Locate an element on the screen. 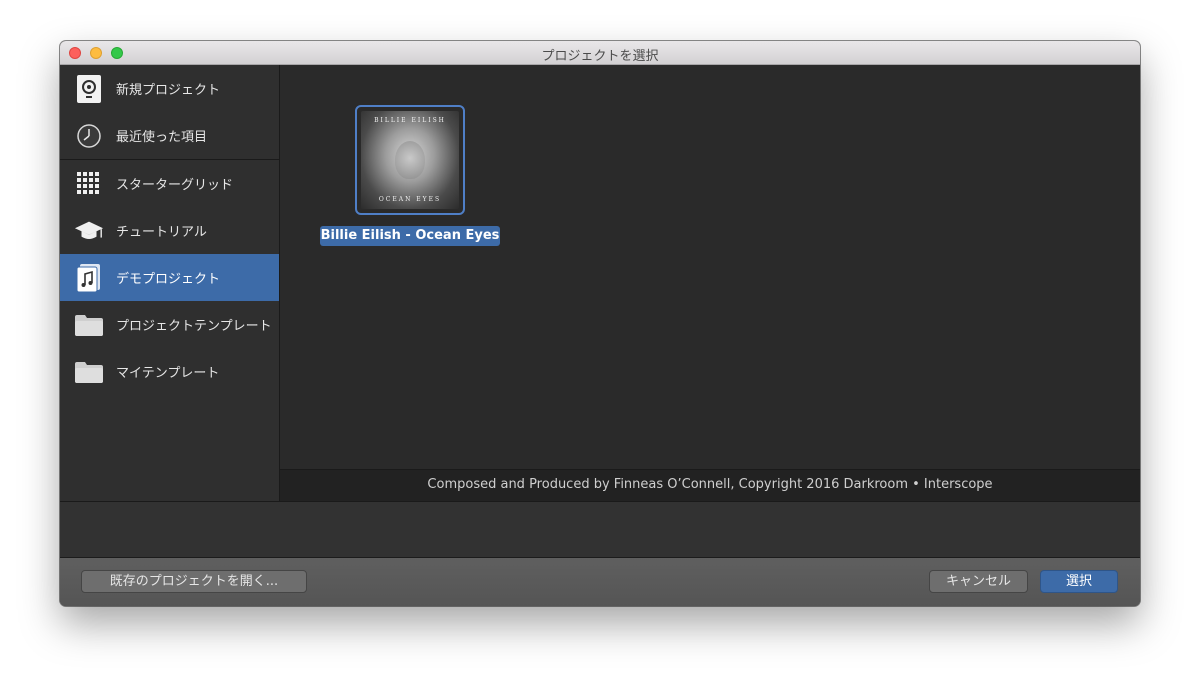 The height and width of the screenshot is (686, 1200). footer-bar: 既存のプロジェクトを開く... キャンセル 選択 is located at coordinates (600, 581).